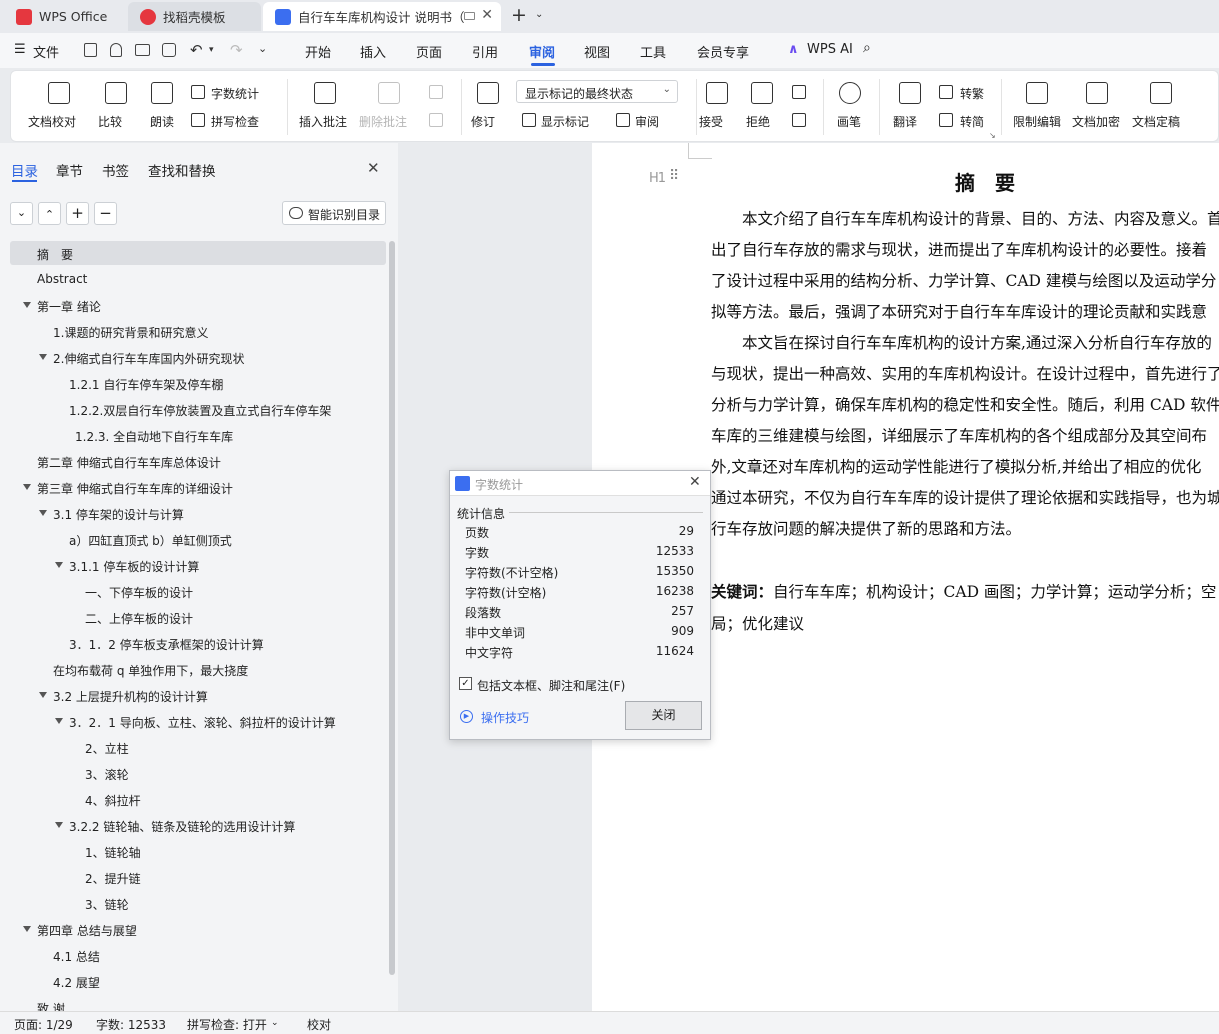  I want to click on toc-item: 1.2.1 自行车停车架及停车棚, so click(146, 384).